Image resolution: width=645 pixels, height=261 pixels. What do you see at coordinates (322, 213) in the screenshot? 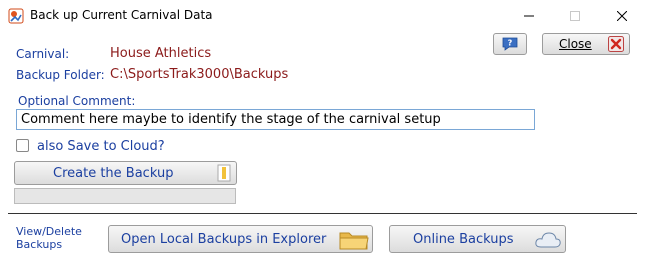
I see `separator` at bounding box center [322, 213].